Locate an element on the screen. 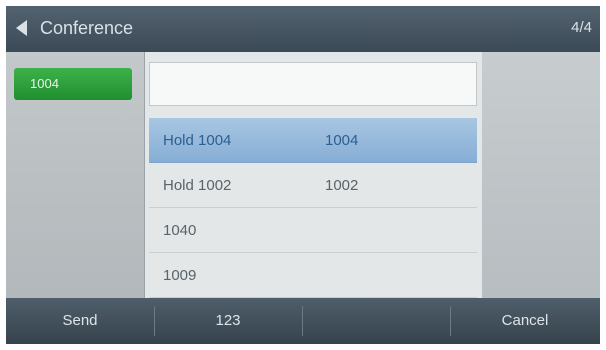 Image resolution: width=606 pixels, height=350 pixels. contact-number: 1004 is located at coordinates (342, 140).